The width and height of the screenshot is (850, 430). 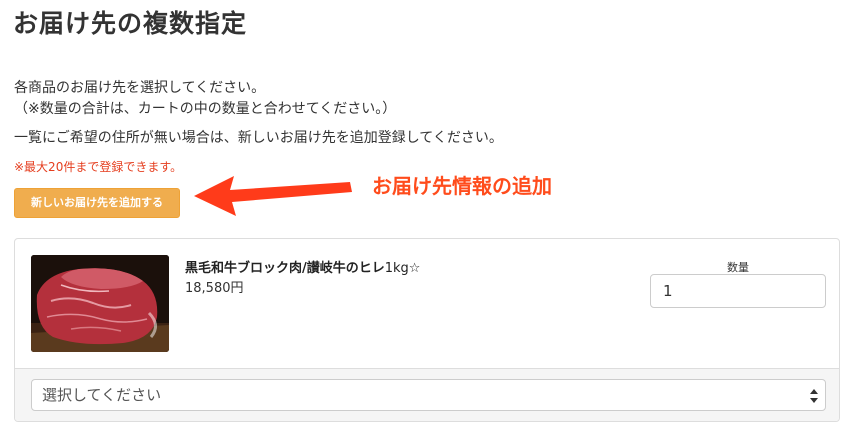 I want to click on add-new-address-button: 新しいお届け先を追加する, so click(x=97, y=203).